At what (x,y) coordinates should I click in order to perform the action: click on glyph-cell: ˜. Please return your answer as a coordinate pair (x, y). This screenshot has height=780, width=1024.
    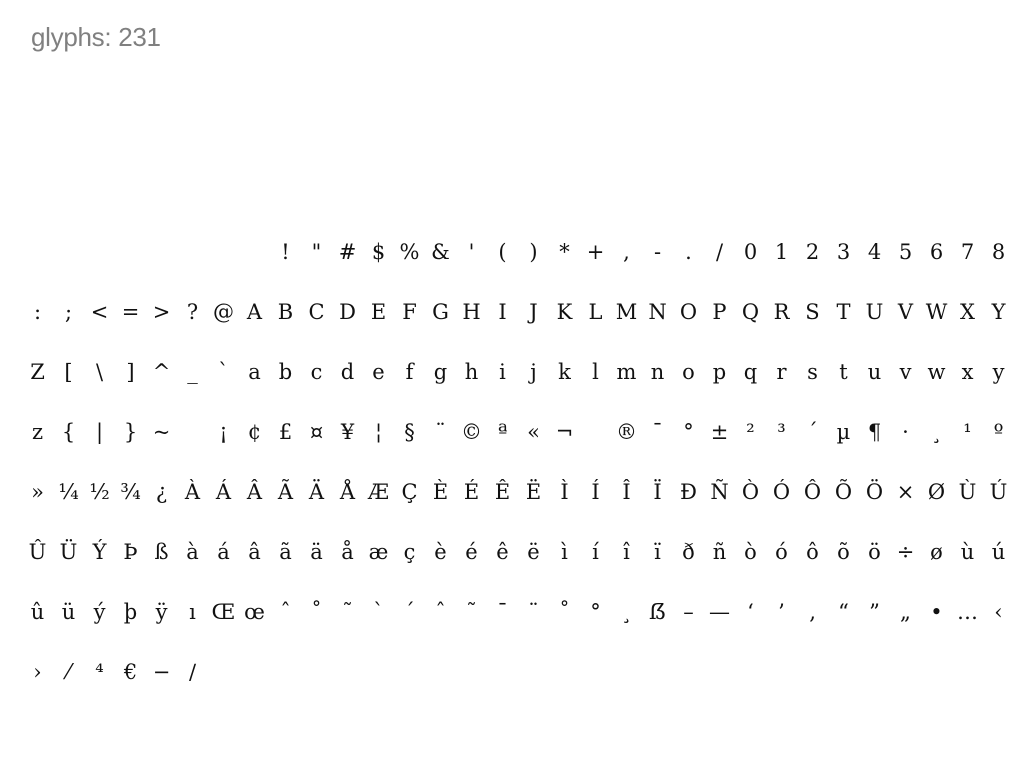
    Looking at the image, I should click on (471, 612).